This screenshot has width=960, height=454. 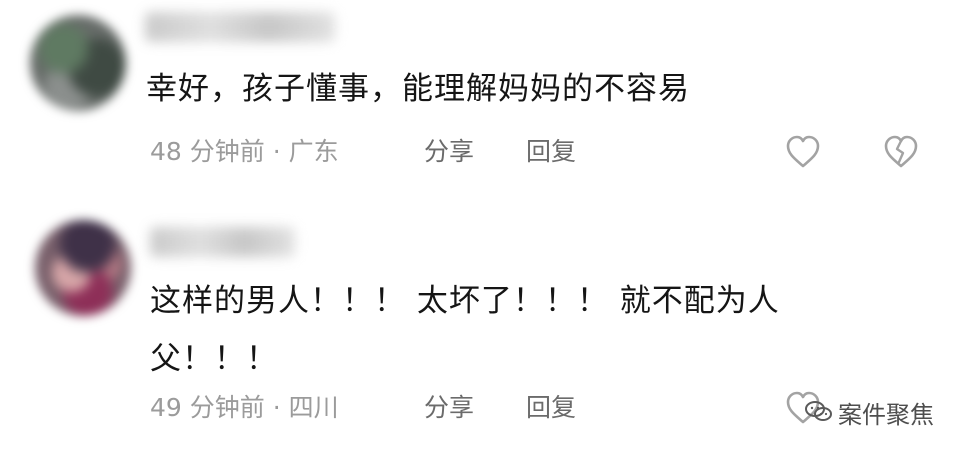 I want to click on comment-text: 幸好，孩子懂事，能理解妈妈的不容易, so click(x=418, y=89).